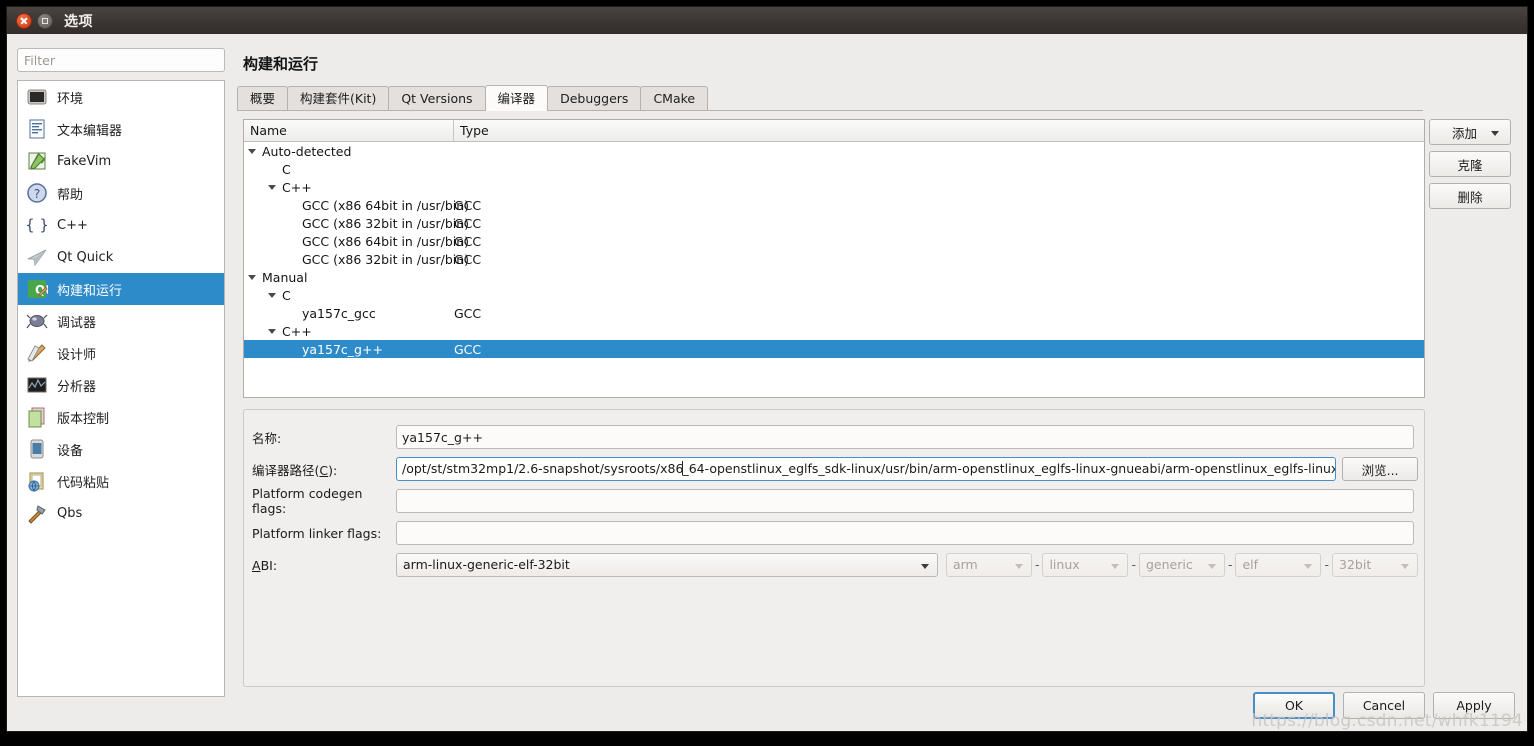  Describe the element at coordinates (297, 187) in the screenshot. I see `tree-row-name: C++` at that location.